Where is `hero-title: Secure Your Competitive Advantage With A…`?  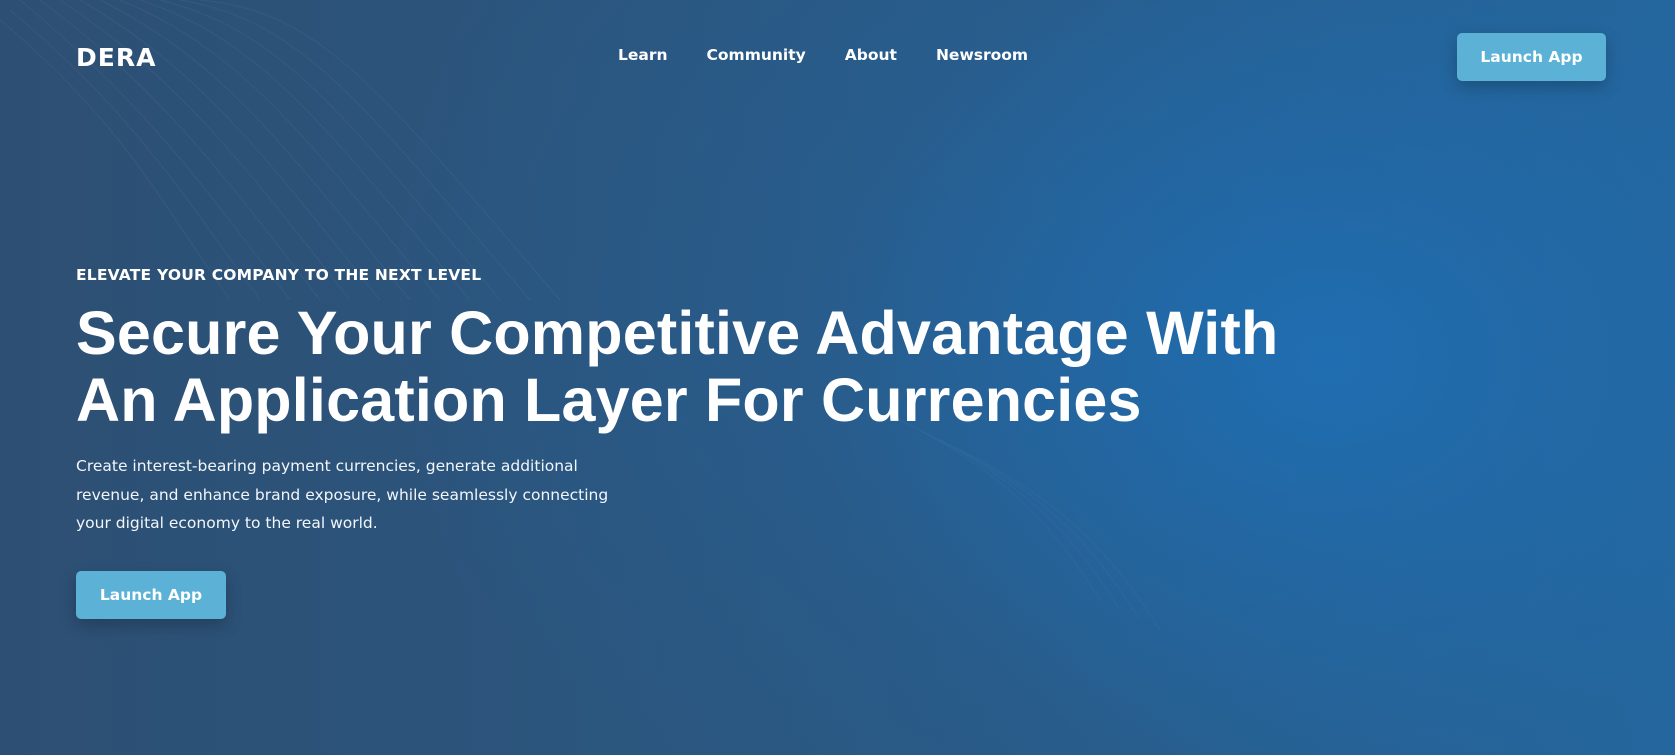
hero-title: Secure Your Competitive Advantage With A… is located at coordinates (726, 367).